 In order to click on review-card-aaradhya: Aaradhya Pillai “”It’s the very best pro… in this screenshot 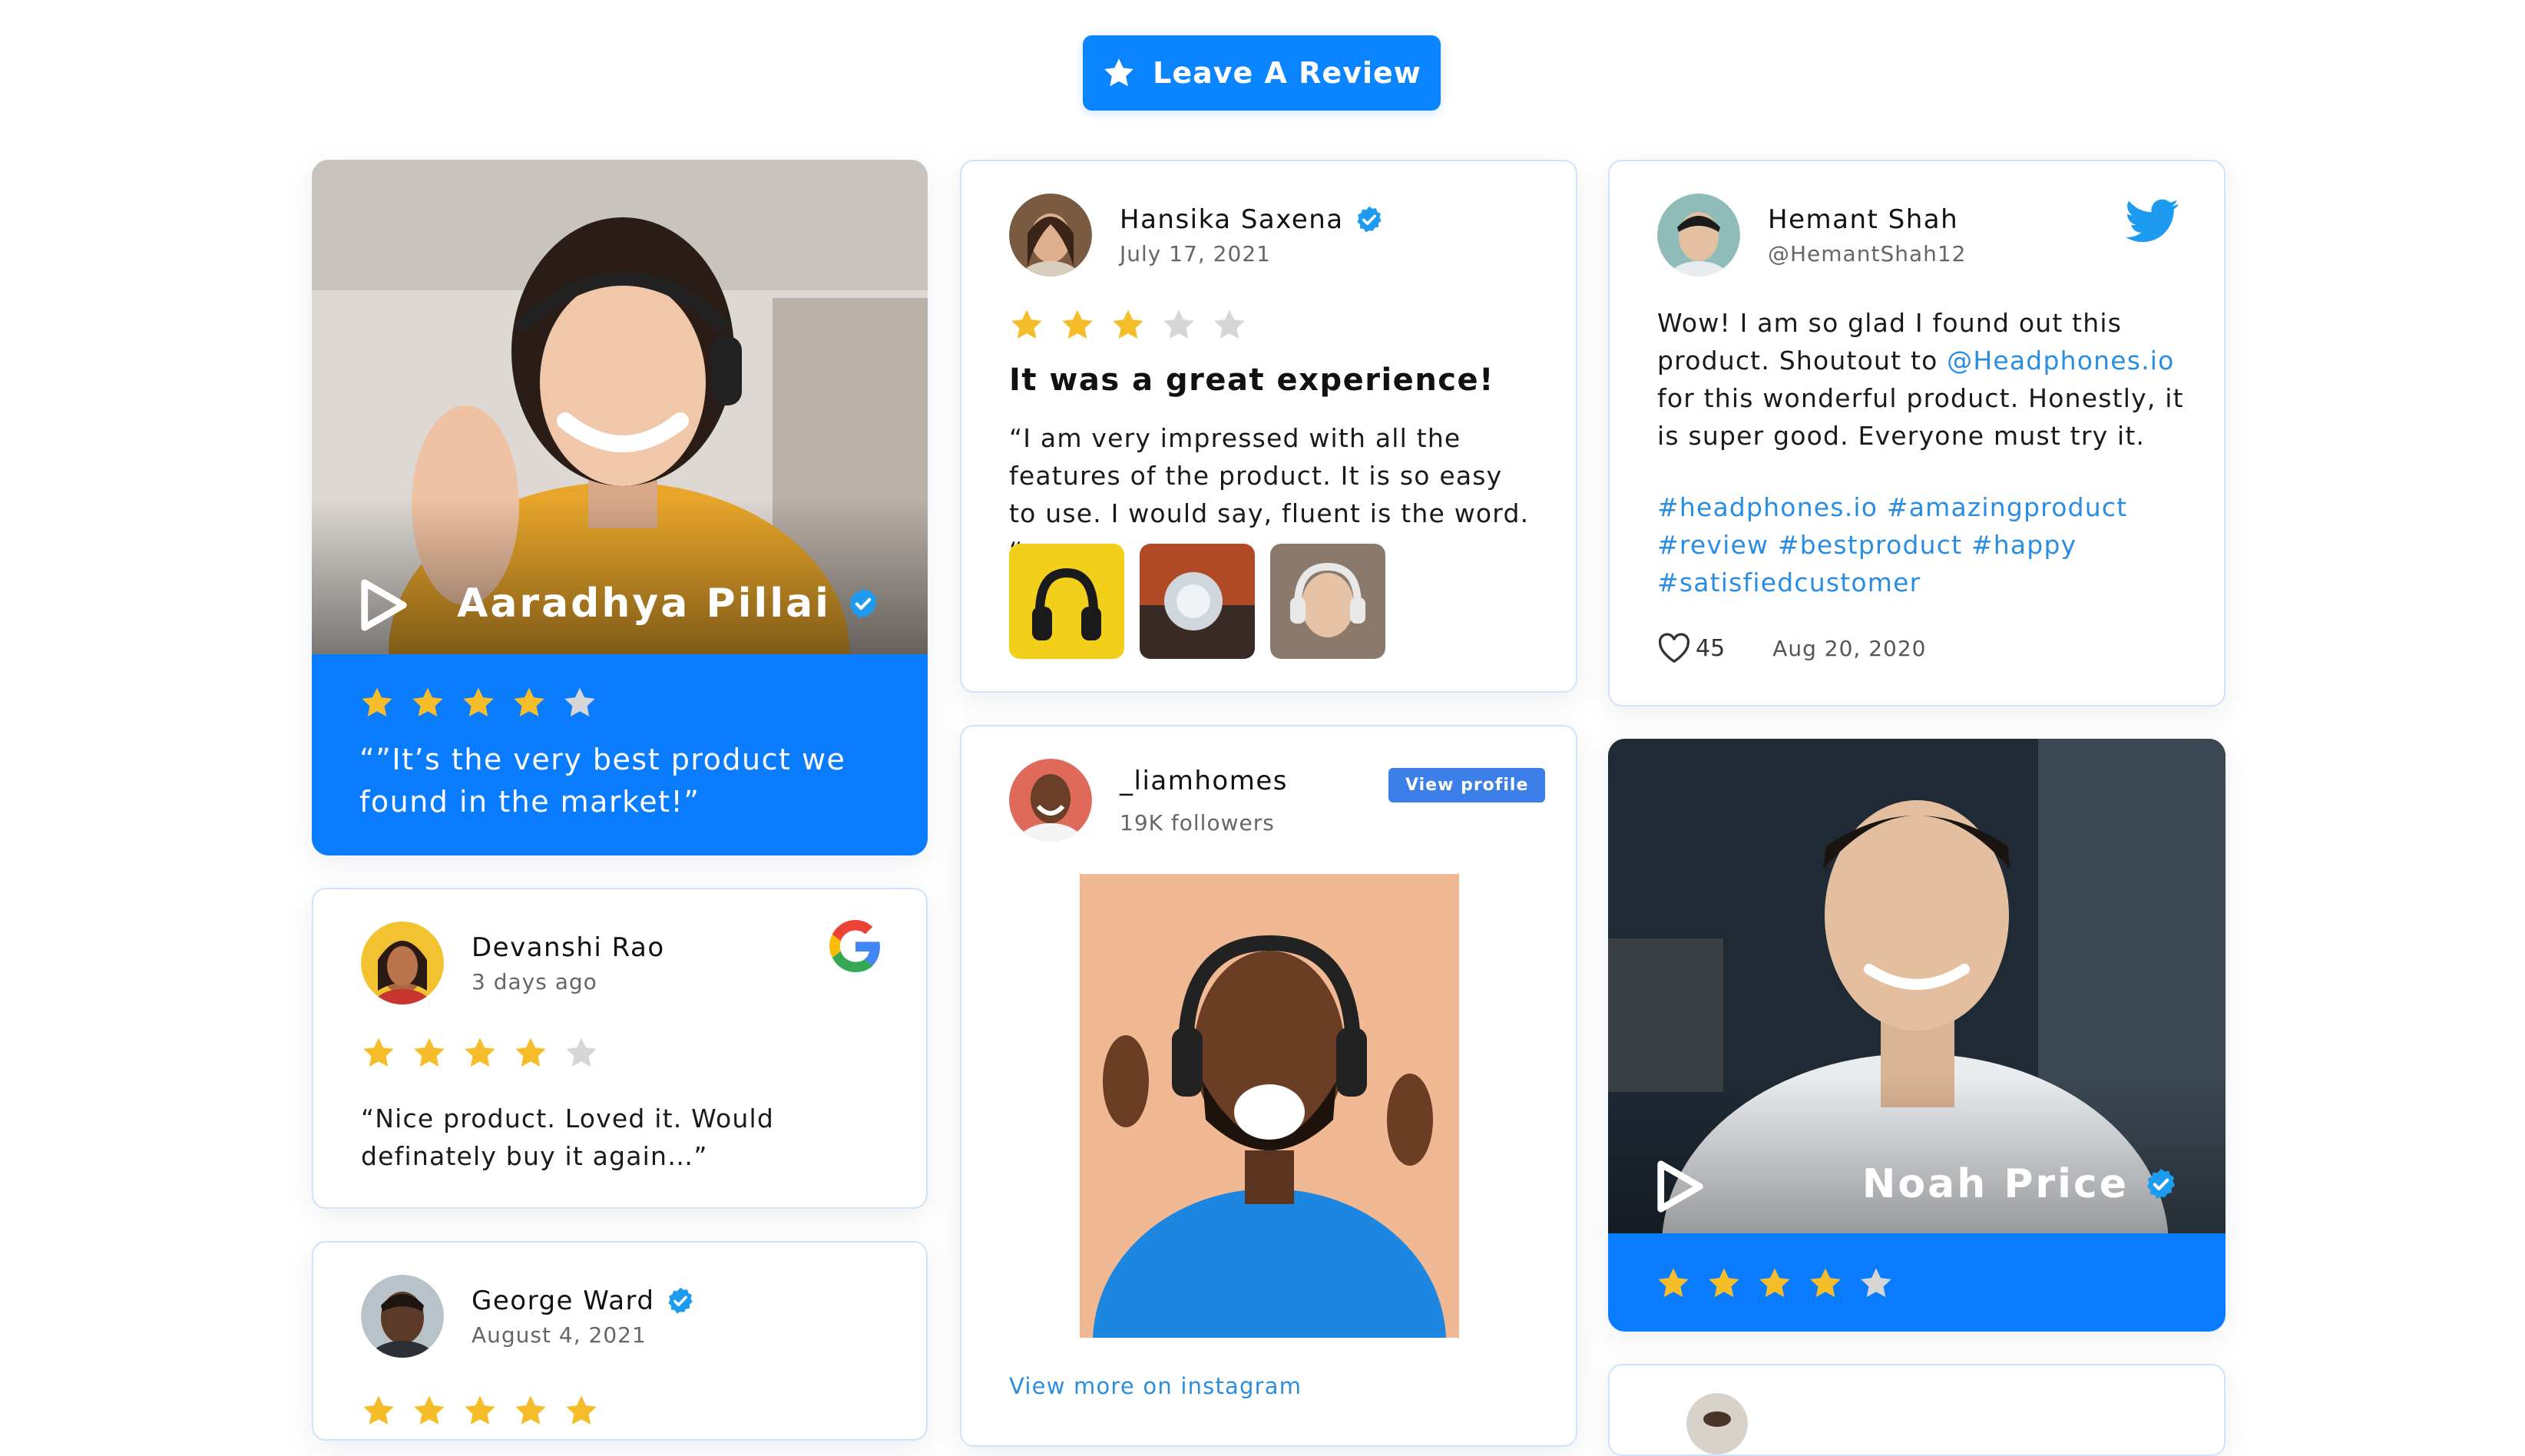, I will do `click(620, 507)`.